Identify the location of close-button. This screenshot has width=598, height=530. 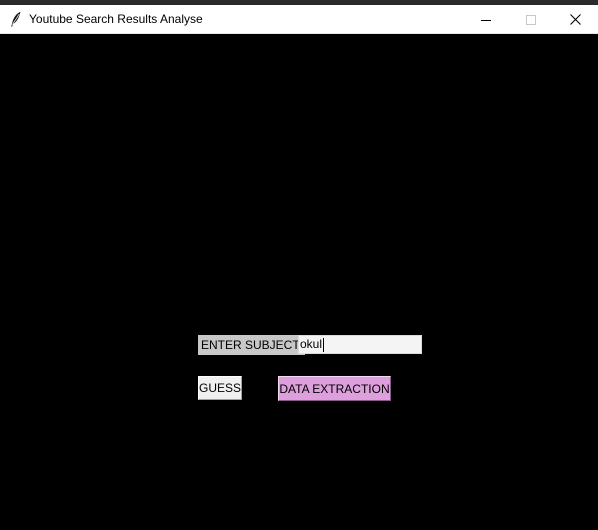
(575, 19).